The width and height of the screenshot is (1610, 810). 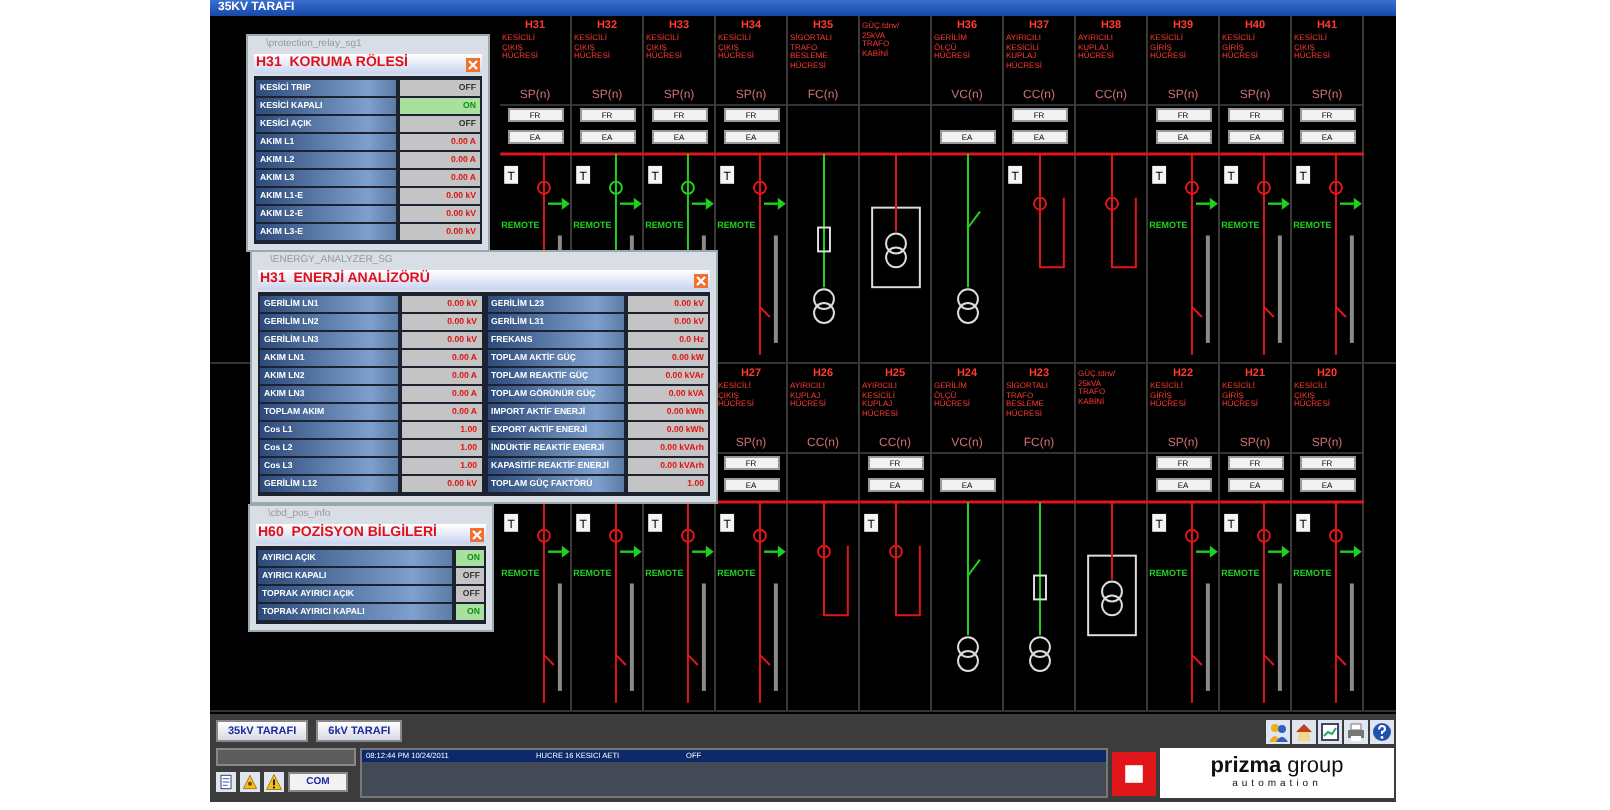 What do you see at coordinates (274, 782) in the screenshot?
I see `warning-icon` at bounding box center [274, 782].